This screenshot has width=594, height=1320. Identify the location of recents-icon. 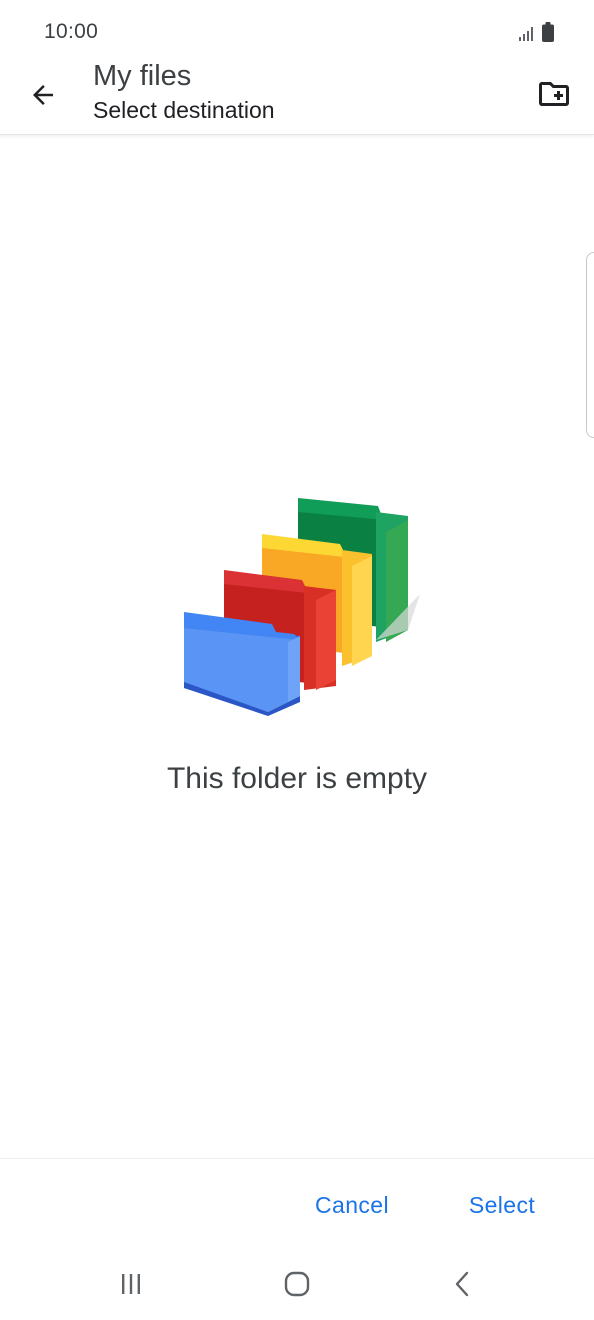
(131, 1284).